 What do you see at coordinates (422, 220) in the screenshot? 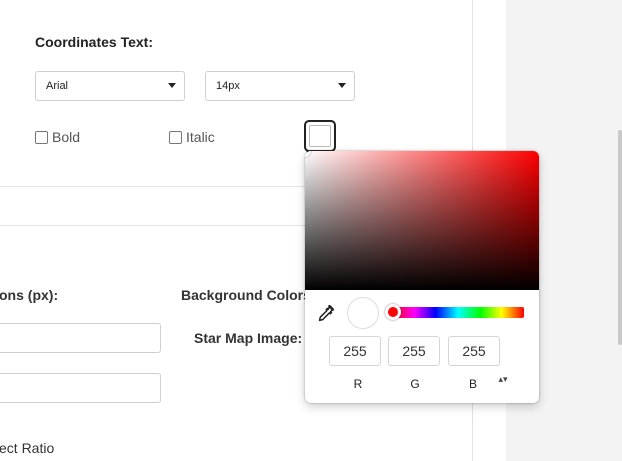
I see `saturation-area` at bounding box center [422, 220].